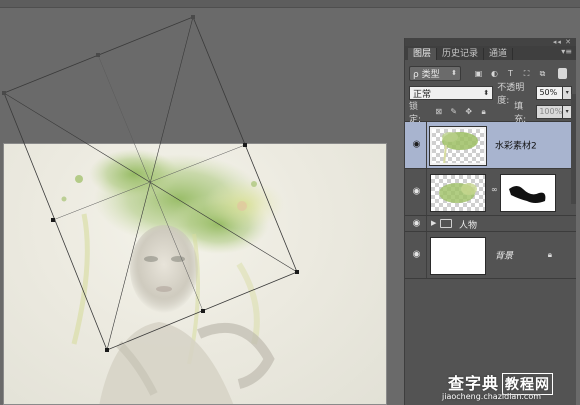  What do you see at coordinates (494, 73) in the screenshot?
I see `adjustment-filter-icon: ◐` at bounding box center [494, 73].